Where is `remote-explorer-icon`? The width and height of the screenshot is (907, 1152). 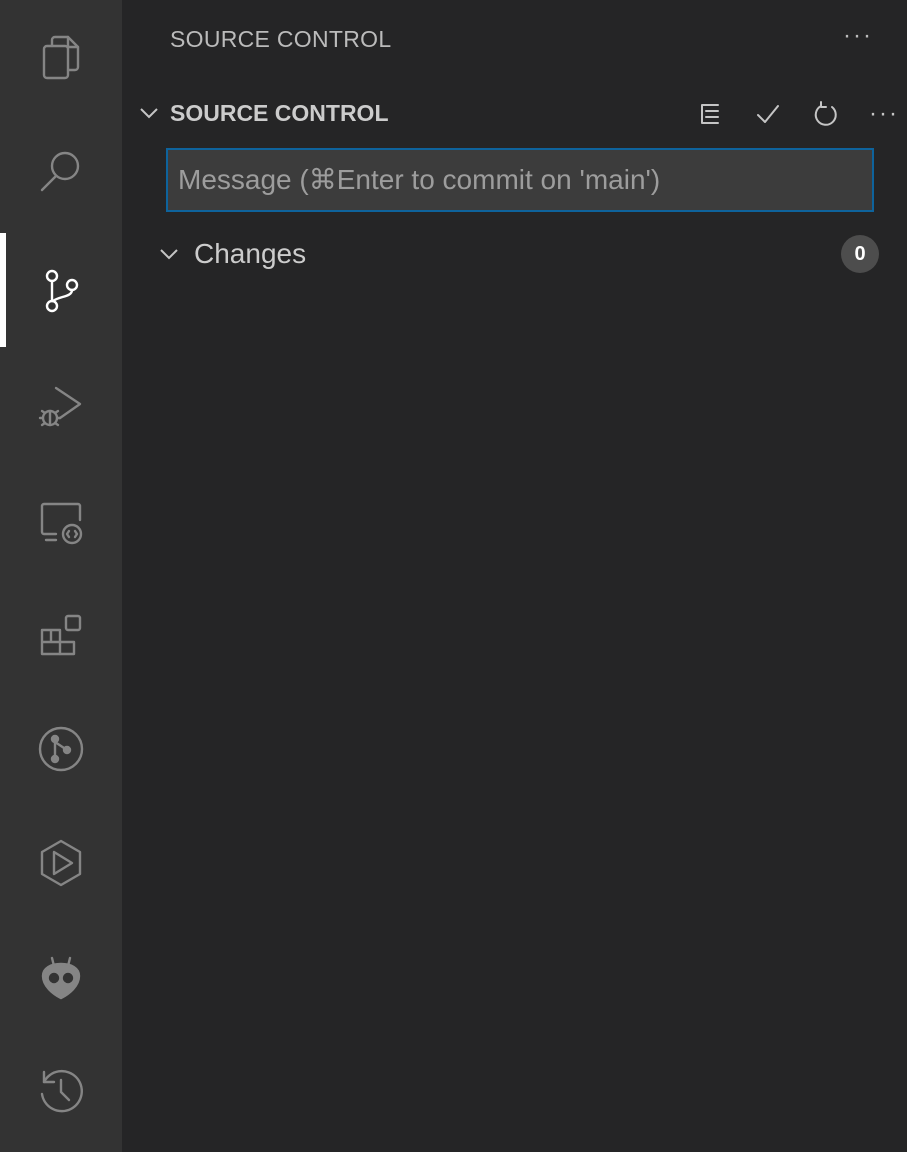
remote-explorer-icon is located at coordinates (61, 523).